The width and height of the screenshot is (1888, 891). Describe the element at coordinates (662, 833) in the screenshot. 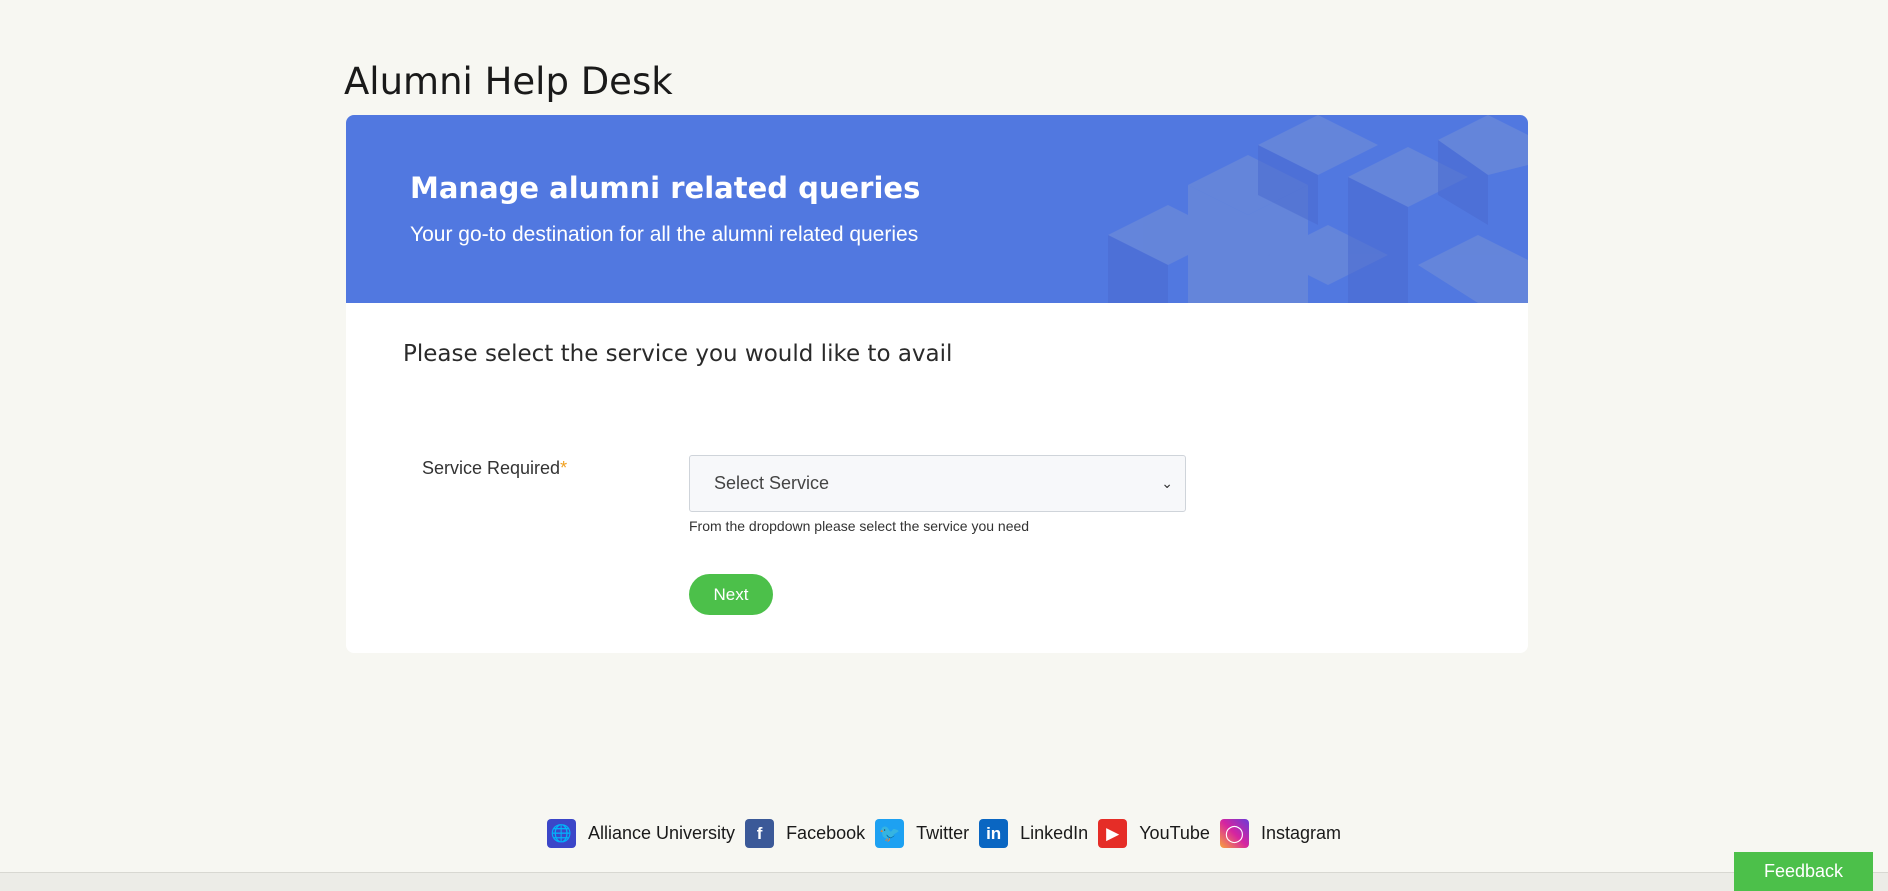

I see `footer-link-label: Alliance University` at that location.